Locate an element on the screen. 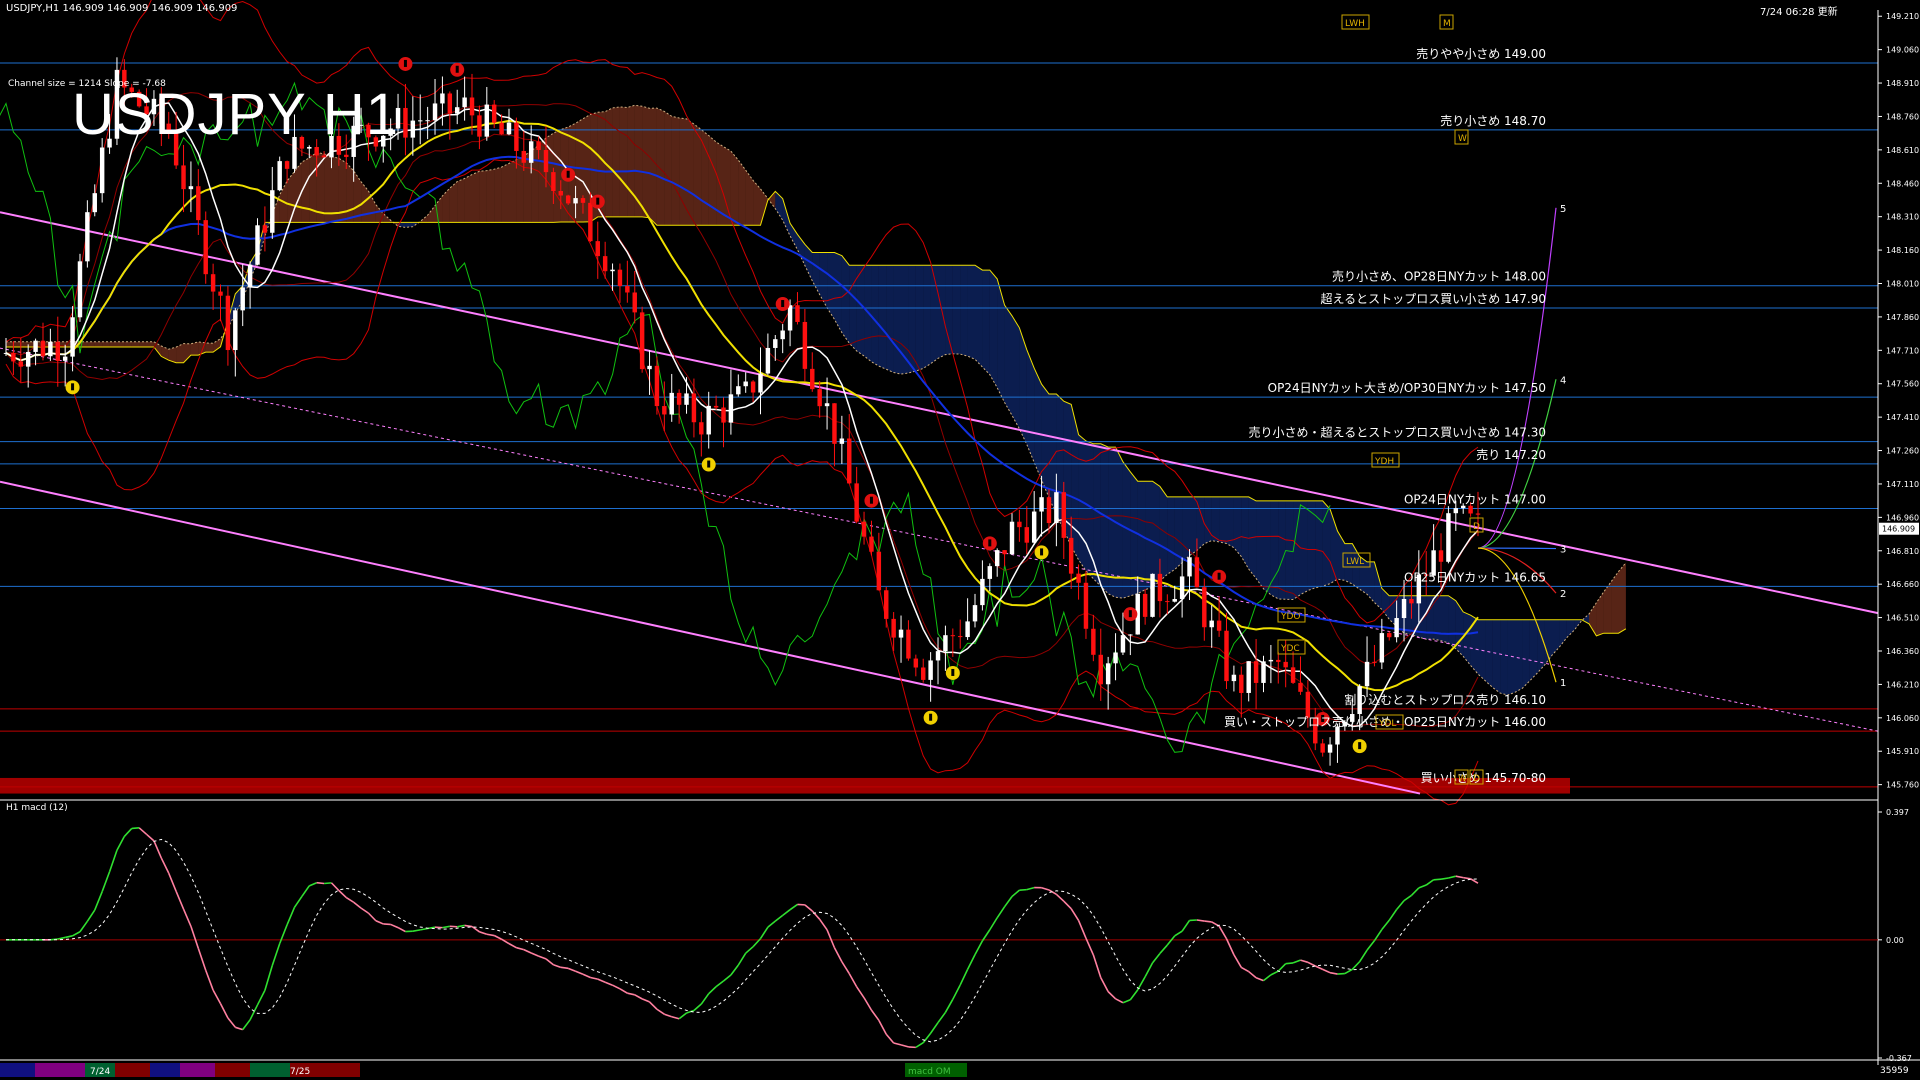 This screenshot has width=1920, height=1080. price-tick-label: 148.310 is located at coordinates (1902, 217).